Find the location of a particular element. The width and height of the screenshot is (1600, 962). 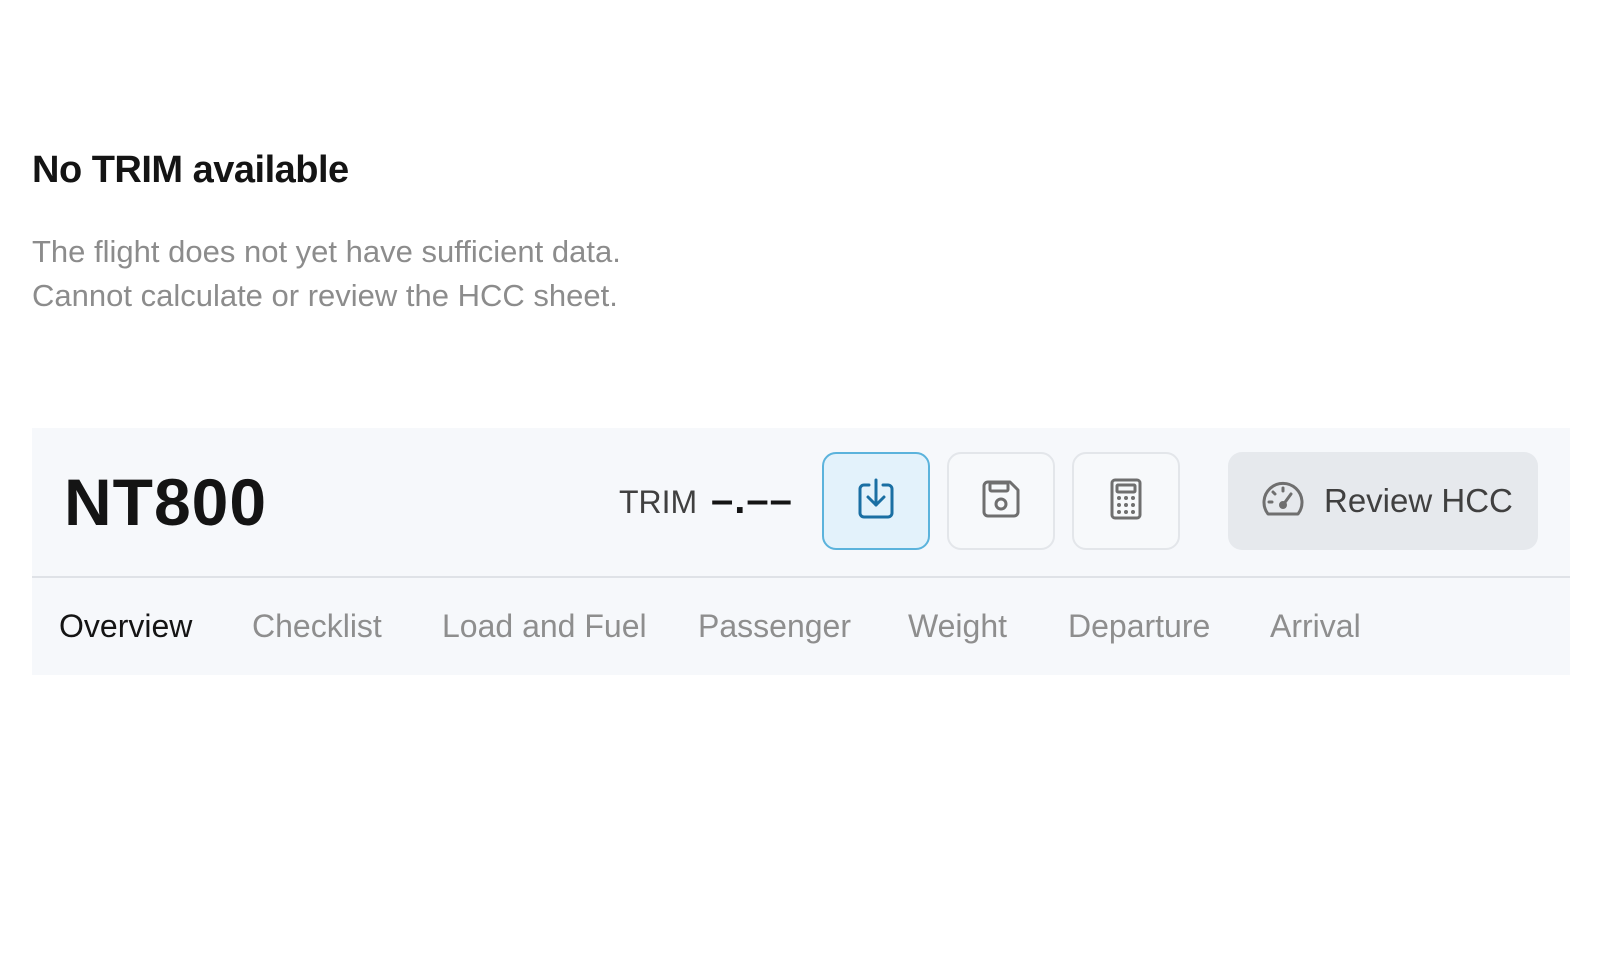

calculator-button is located at coordinates (1126, 501).